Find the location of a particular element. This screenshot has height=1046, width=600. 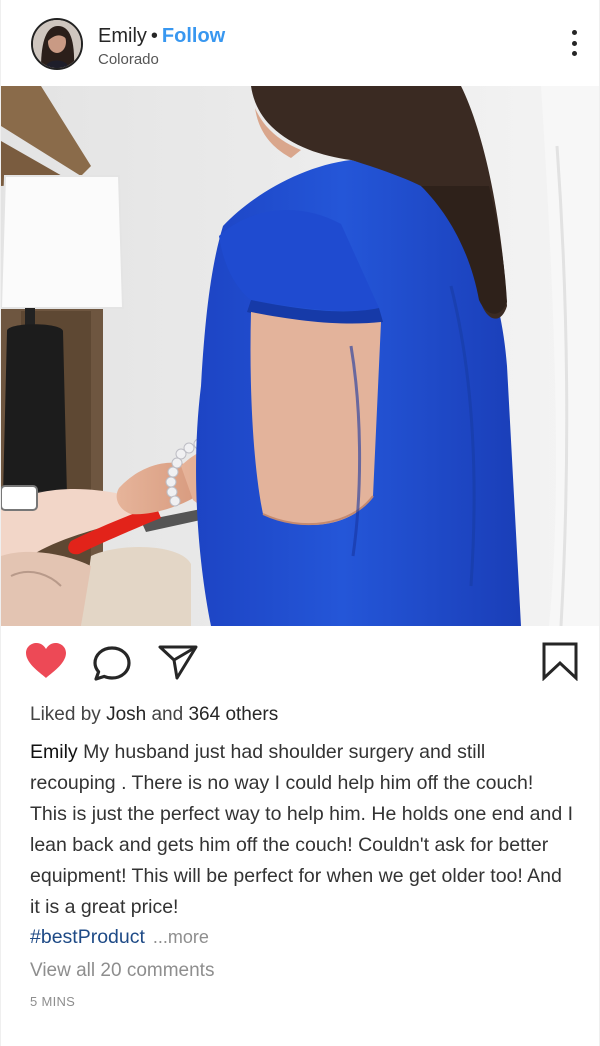

likes-middle: and is located at coordinates (167, 714).